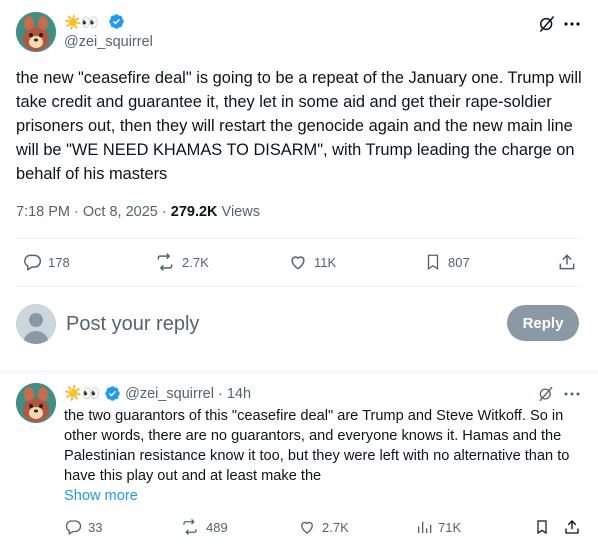 The image size is (598, 555). I want to click on reply-button: Reply, so click(543, 323).